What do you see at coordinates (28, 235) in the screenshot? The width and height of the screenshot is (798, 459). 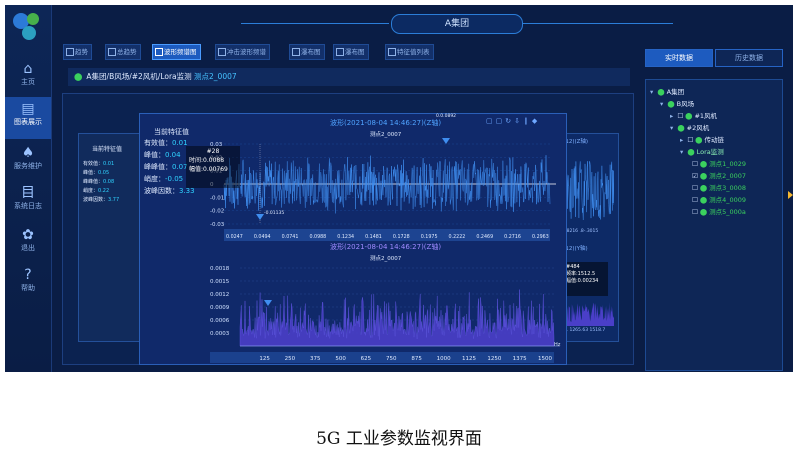 I see `exit-icon: ✿` at bounding box center [28, 235].